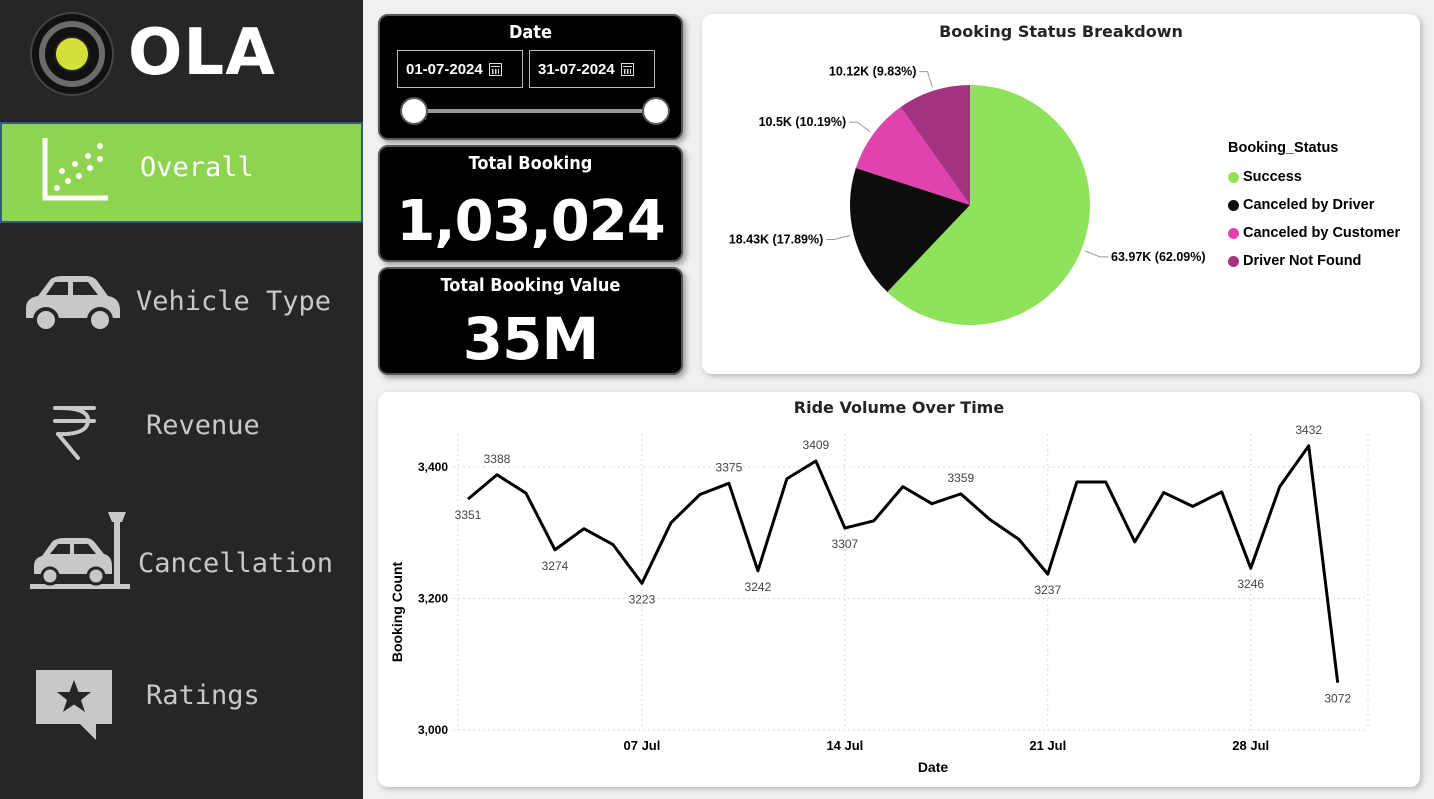 This screenshot has width=1434, height=799. Describe the element at coordinates (433, 598) in the screenshot. I see `y-tick-label: 3,200` at that location.